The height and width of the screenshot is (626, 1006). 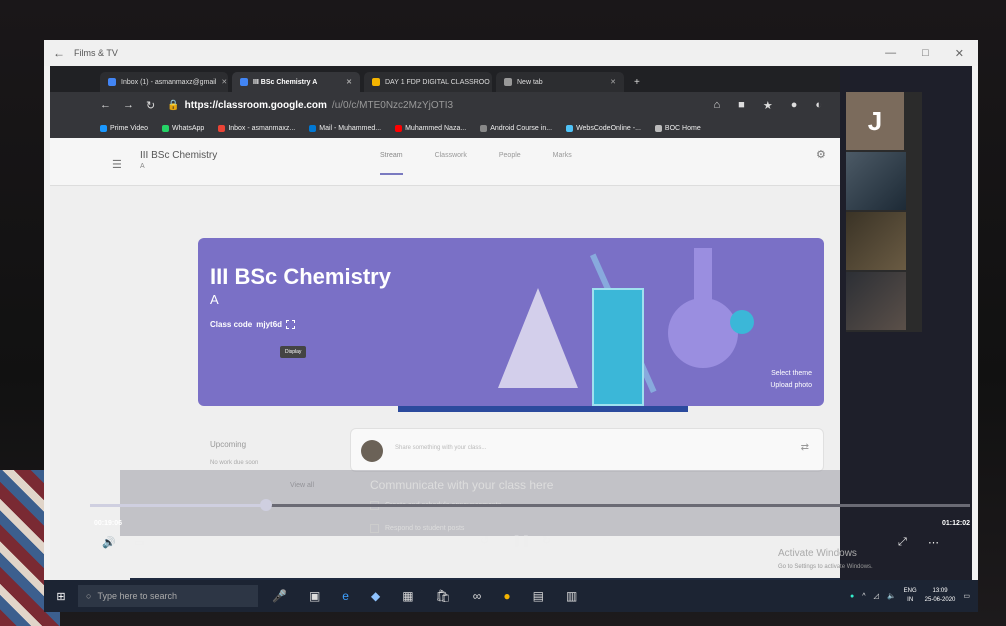 What do you see at coordinates (300, 276) in the screenshot?
I see `banner-title: III BSc Chemistry` at bounding box center [300, 276].